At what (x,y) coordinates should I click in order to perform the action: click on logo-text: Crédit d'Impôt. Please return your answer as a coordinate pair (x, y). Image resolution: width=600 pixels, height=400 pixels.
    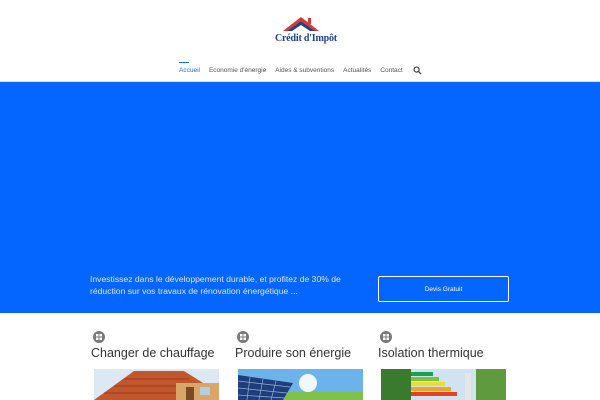
    Looking at the image, I should click on (306, 38).